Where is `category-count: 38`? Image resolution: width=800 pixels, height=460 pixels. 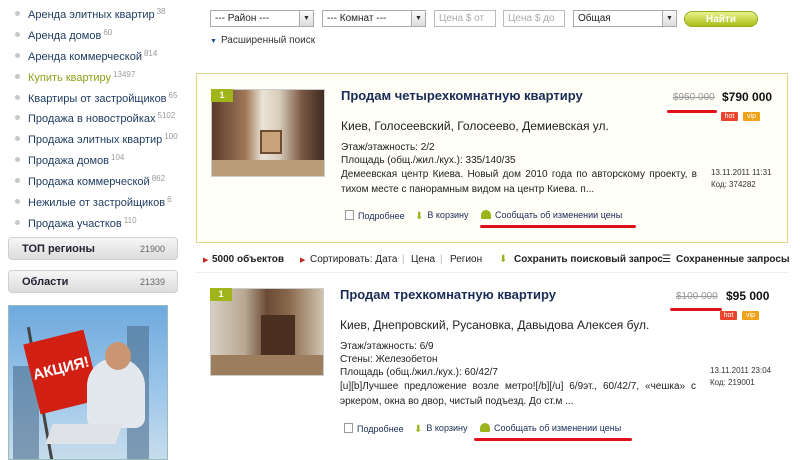
category-count: 38 is located at coordinates (161, 11).